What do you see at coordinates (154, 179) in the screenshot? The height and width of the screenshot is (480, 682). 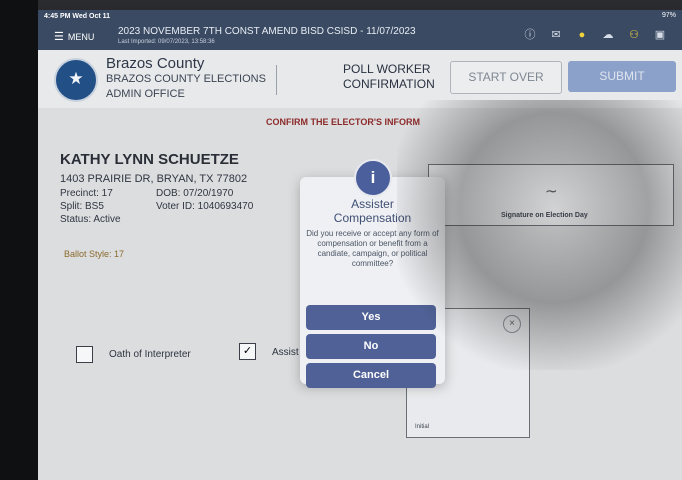 I see `voter-address: 1403 PRAIRIE DR, BRYAN, TX 77802` at bounding box center [154, 179].